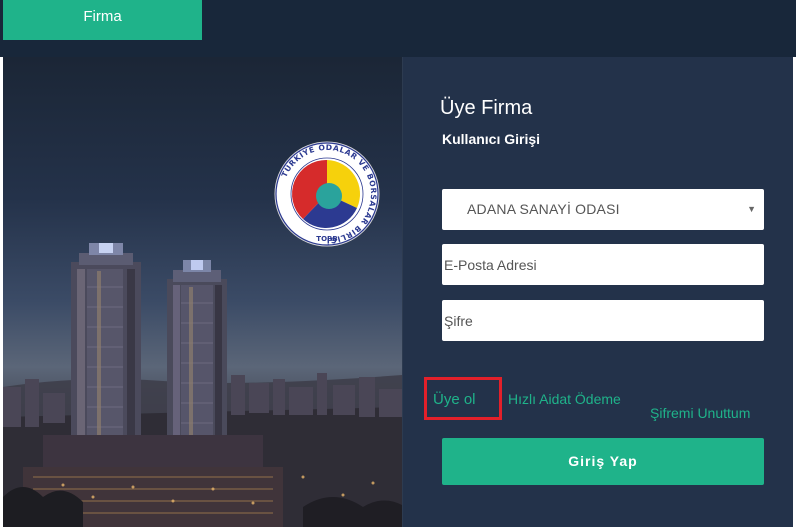  I want to click on fast-payment-link: Hızlı Aidat Ödeme, so click(564, 399).